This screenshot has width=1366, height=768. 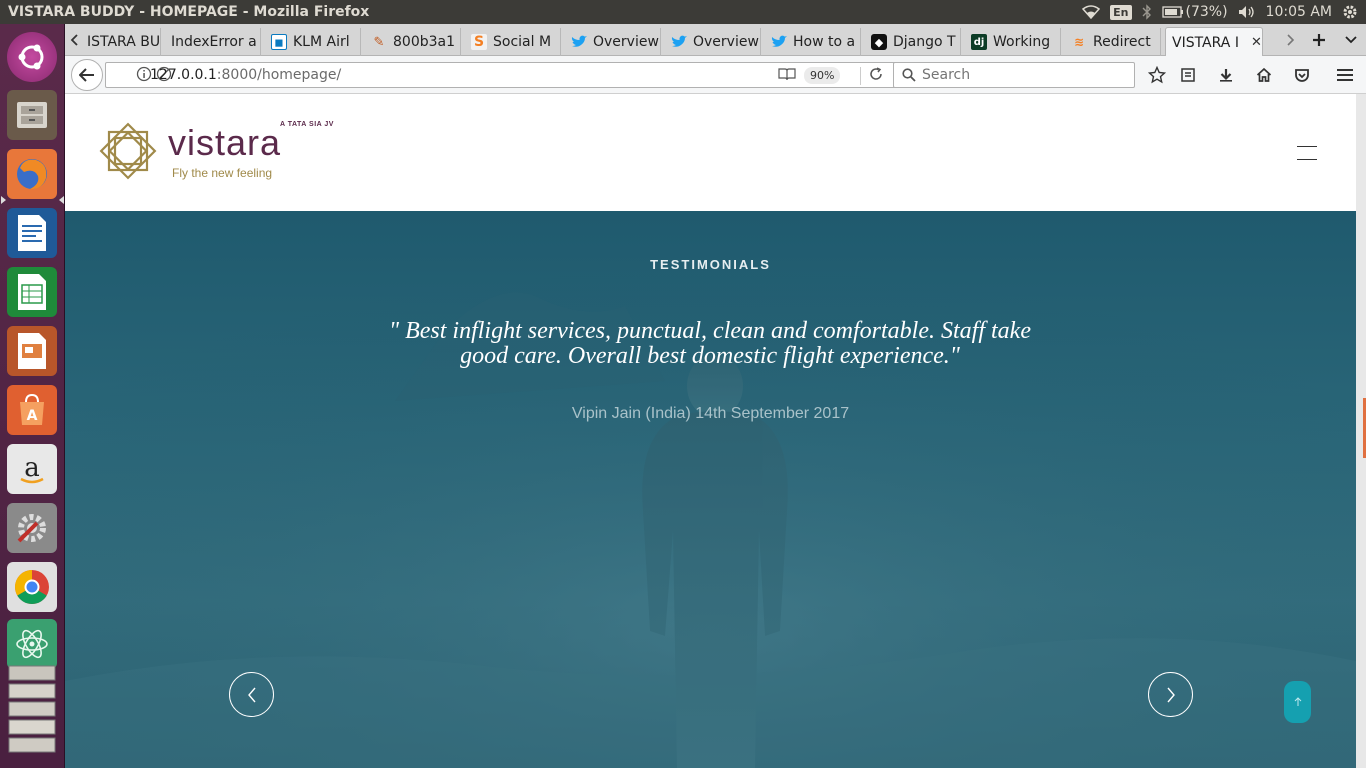 I want to click on menu-toggle-button, so click(x=1307, y=153).